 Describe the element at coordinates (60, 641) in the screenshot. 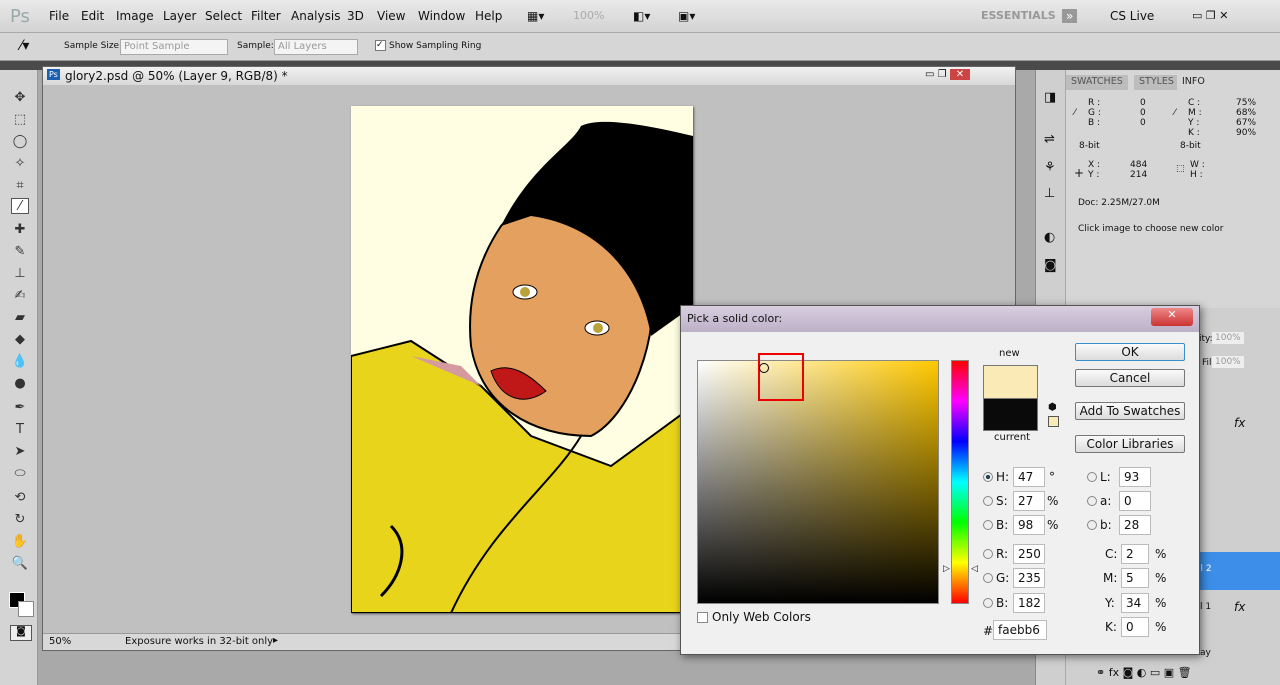

I see `zoom-level: 50%` at that location.